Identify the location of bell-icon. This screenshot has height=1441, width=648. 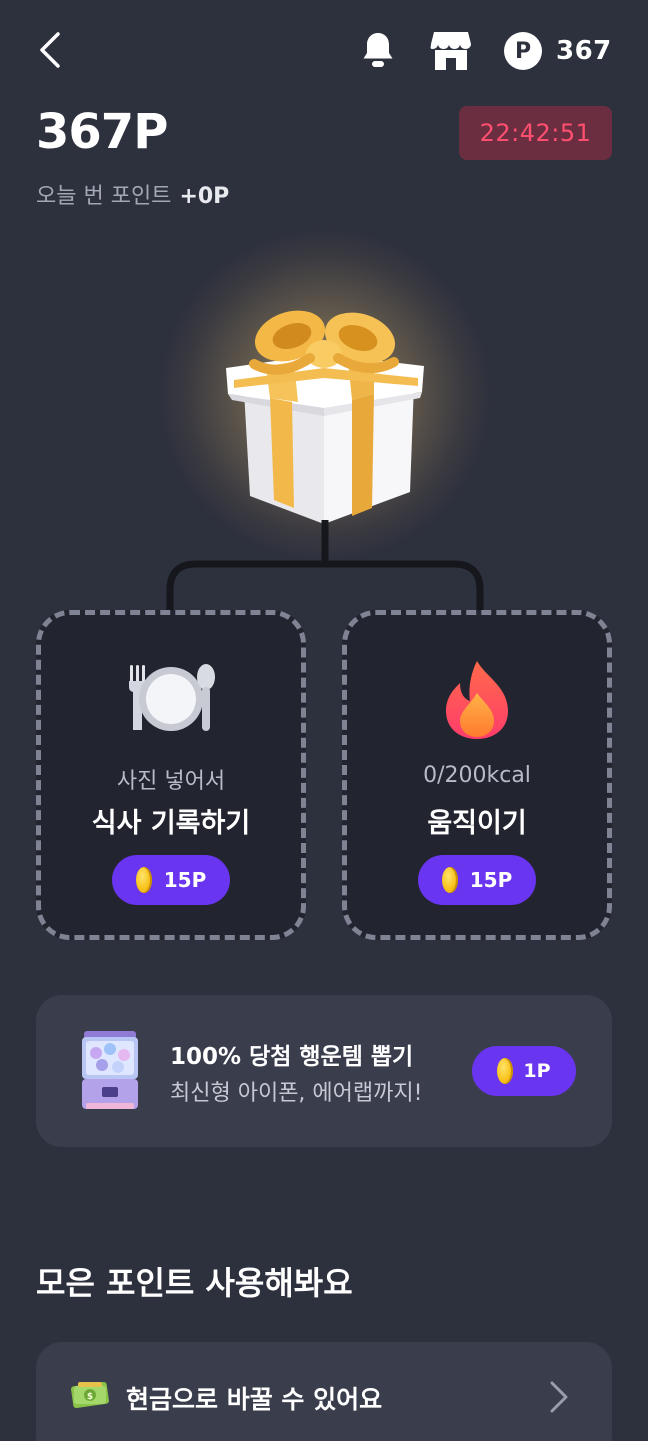
(378, 50).